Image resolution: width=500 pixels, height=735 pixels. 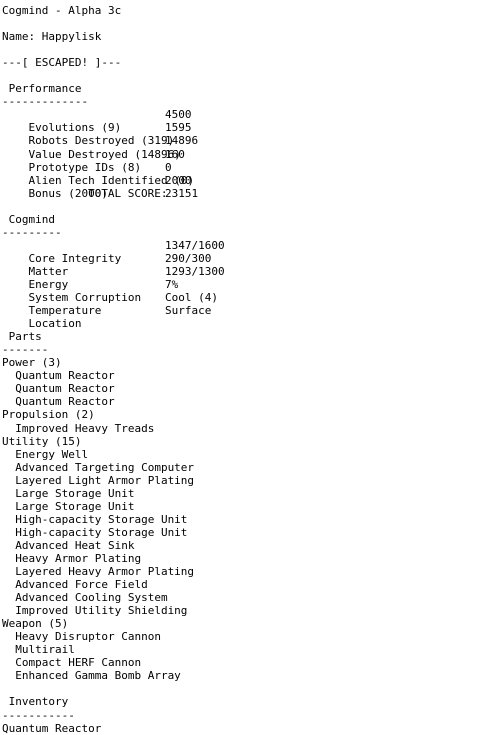 I want to click on total-score-value: 23151, so click(x=182, y=193).